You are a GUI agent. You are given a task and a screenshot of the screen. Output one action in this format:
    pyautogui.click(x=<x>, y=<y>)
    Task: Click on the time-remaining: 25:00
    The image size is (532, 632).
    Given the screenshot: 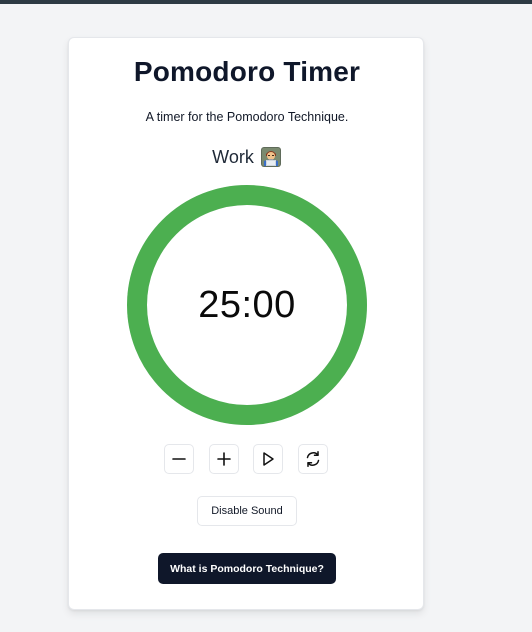 What is the action you would take?
    pyautogui.click(x=247, y=304)
    